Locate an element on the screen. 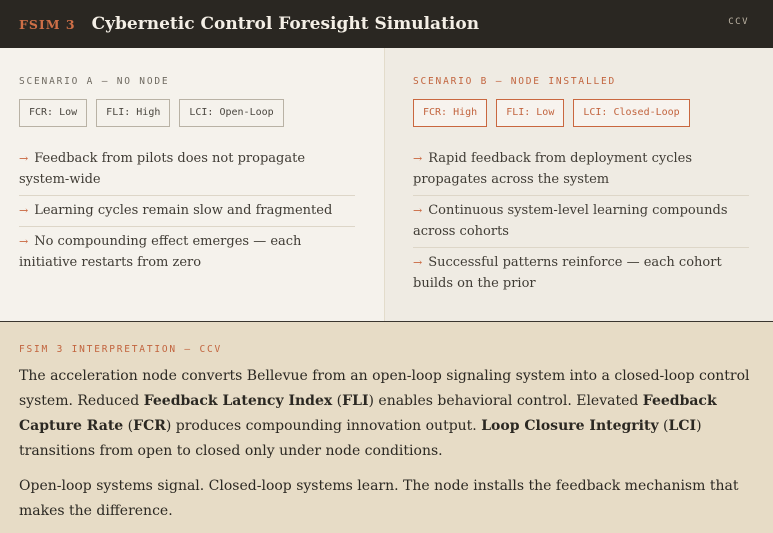  tag-lci: LCI: Closed-Loop is located at coordinates (631, 113).